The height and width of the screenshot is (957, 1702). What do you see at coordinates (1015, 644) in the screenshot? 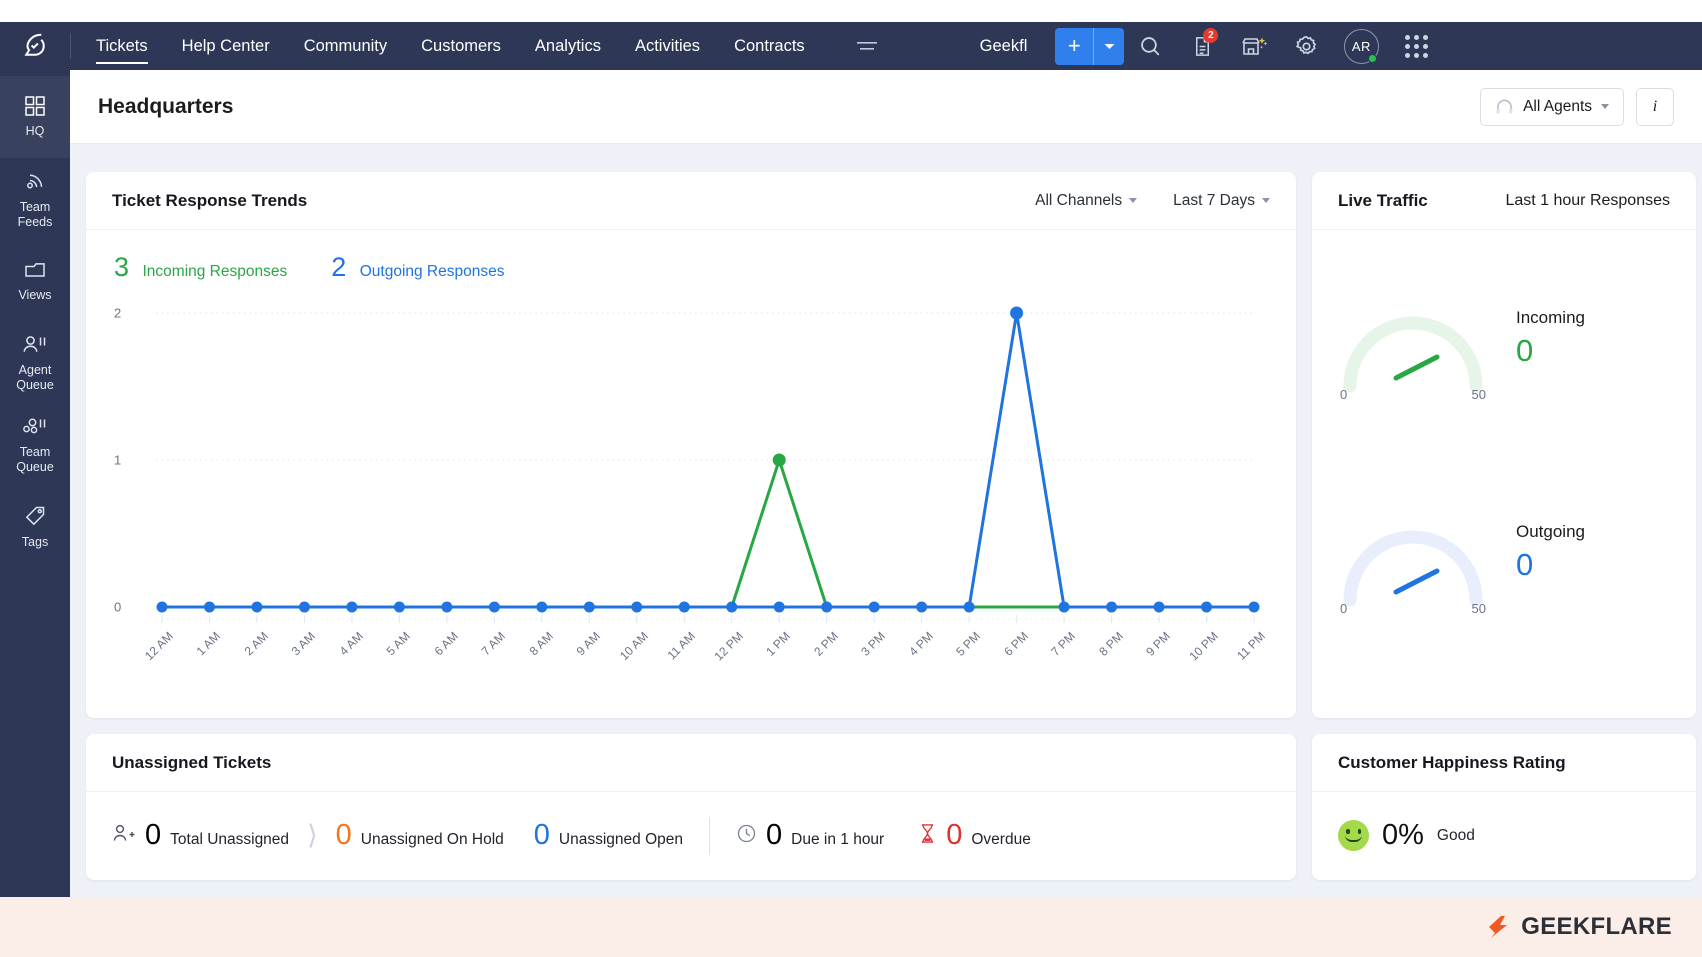
I see `x-axis-tick: 6 PM` at bounding box center [1015, 644].